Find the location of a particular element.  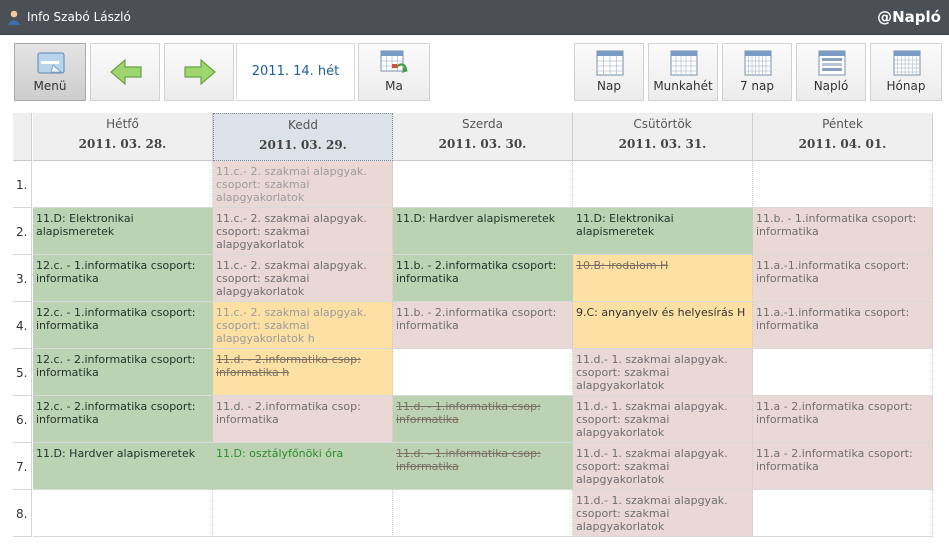

day-header-2: Kedd 2011. 03. 29. is located at coordinates (303, 137).